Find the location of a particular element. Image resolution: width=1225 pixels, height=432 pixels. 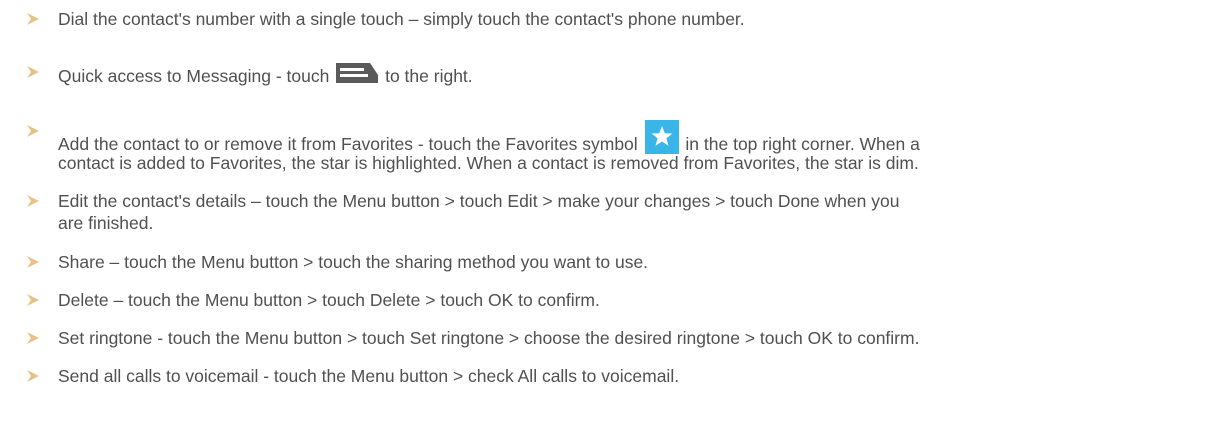

list-item-text-after: to the right. is located at coordinates (426, 76).